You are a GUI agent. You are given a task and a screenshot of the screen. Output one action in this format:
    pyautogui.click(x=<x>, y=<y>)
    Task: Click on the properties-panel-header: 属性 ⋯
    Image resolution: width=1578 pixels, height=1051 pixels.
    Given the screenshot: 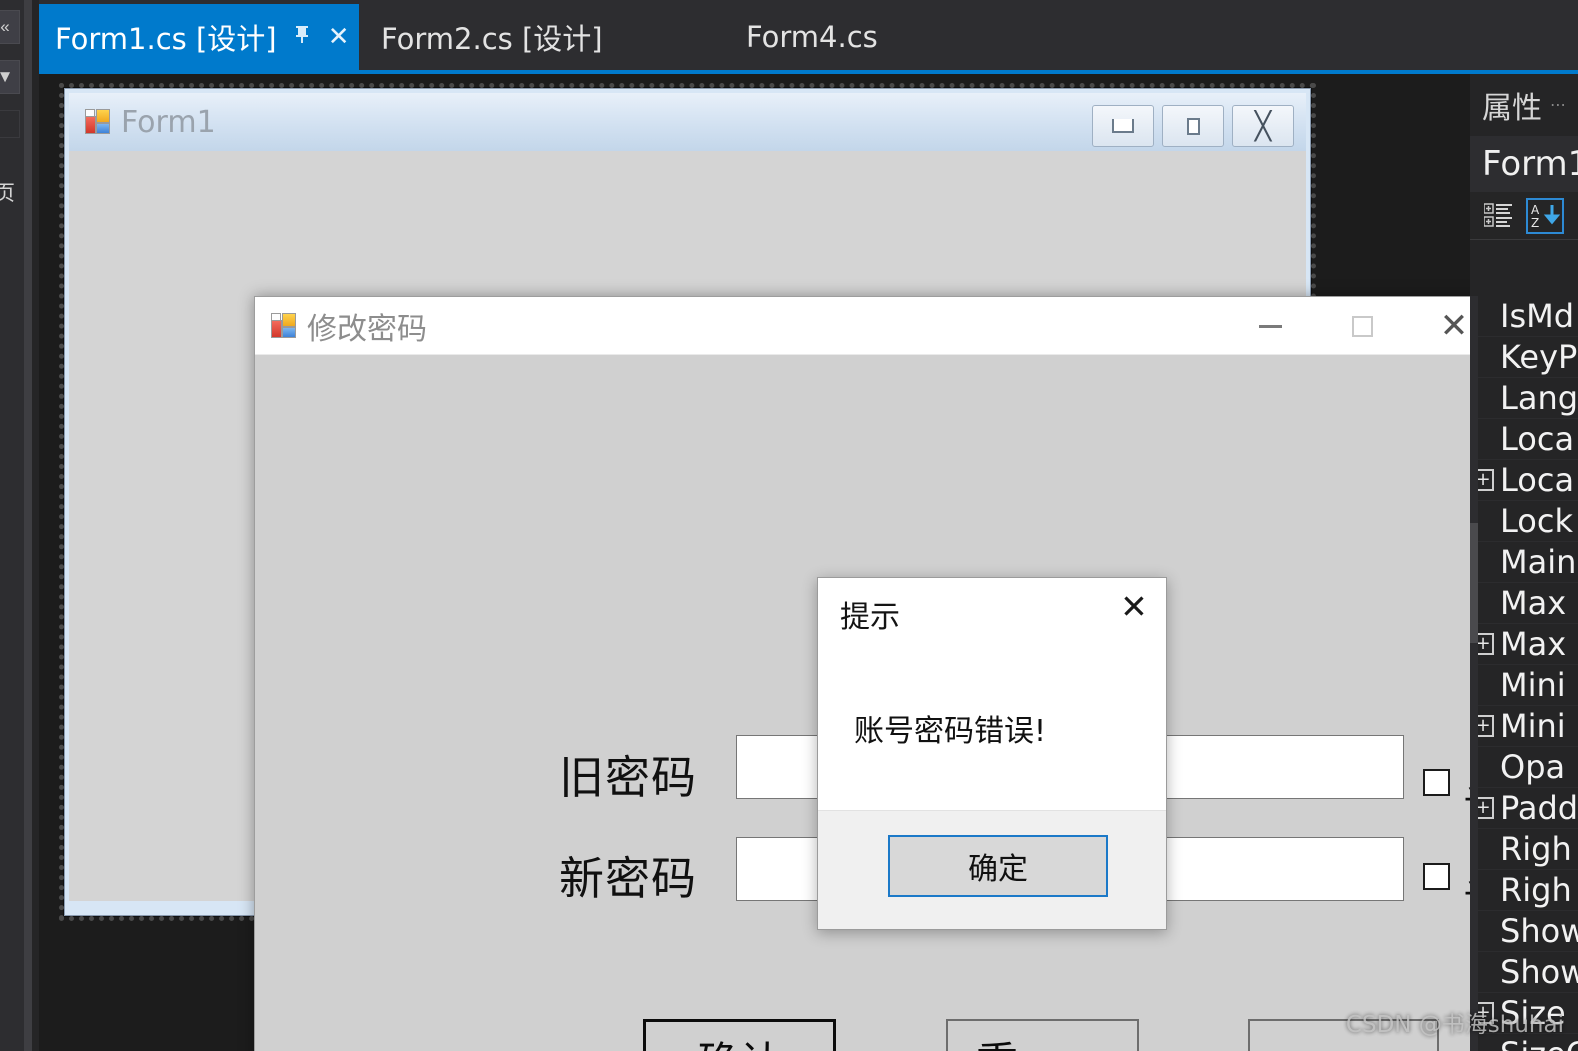 What is the action you would take?
    pyautogui.click(x=1524, y=105)
    